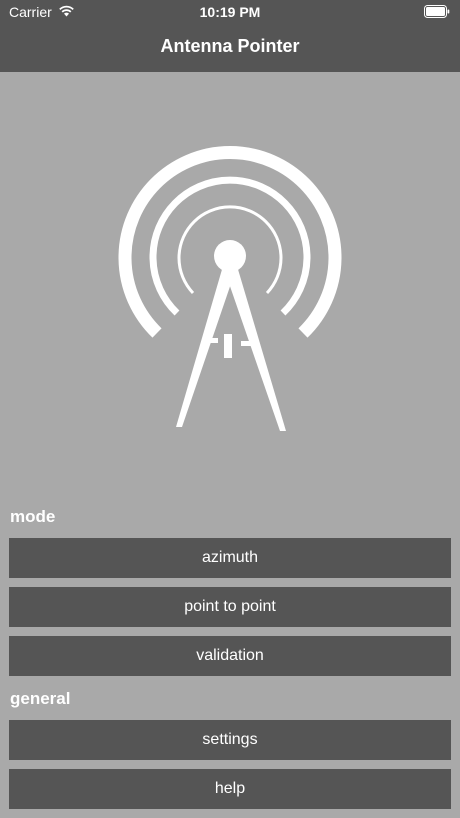 Image resolution: width=460 pixels, height=818 pixels. I want to click on section-label-general: general, so click(40, 698).